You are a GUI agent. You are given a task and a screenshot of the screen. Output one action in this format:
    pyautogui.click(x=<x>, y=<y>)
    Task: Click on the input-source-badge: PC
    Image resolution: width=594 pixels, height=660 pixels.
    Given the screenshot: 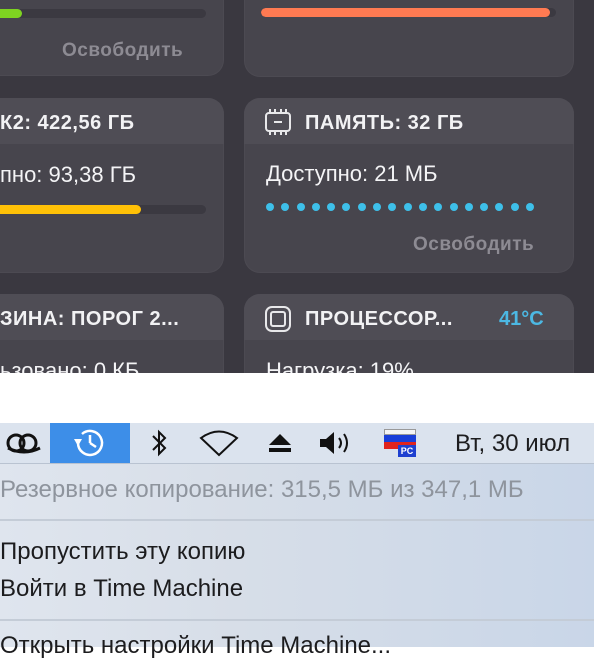 What is the action you would take?
    pyautogui.click(x=407, y=451)
    